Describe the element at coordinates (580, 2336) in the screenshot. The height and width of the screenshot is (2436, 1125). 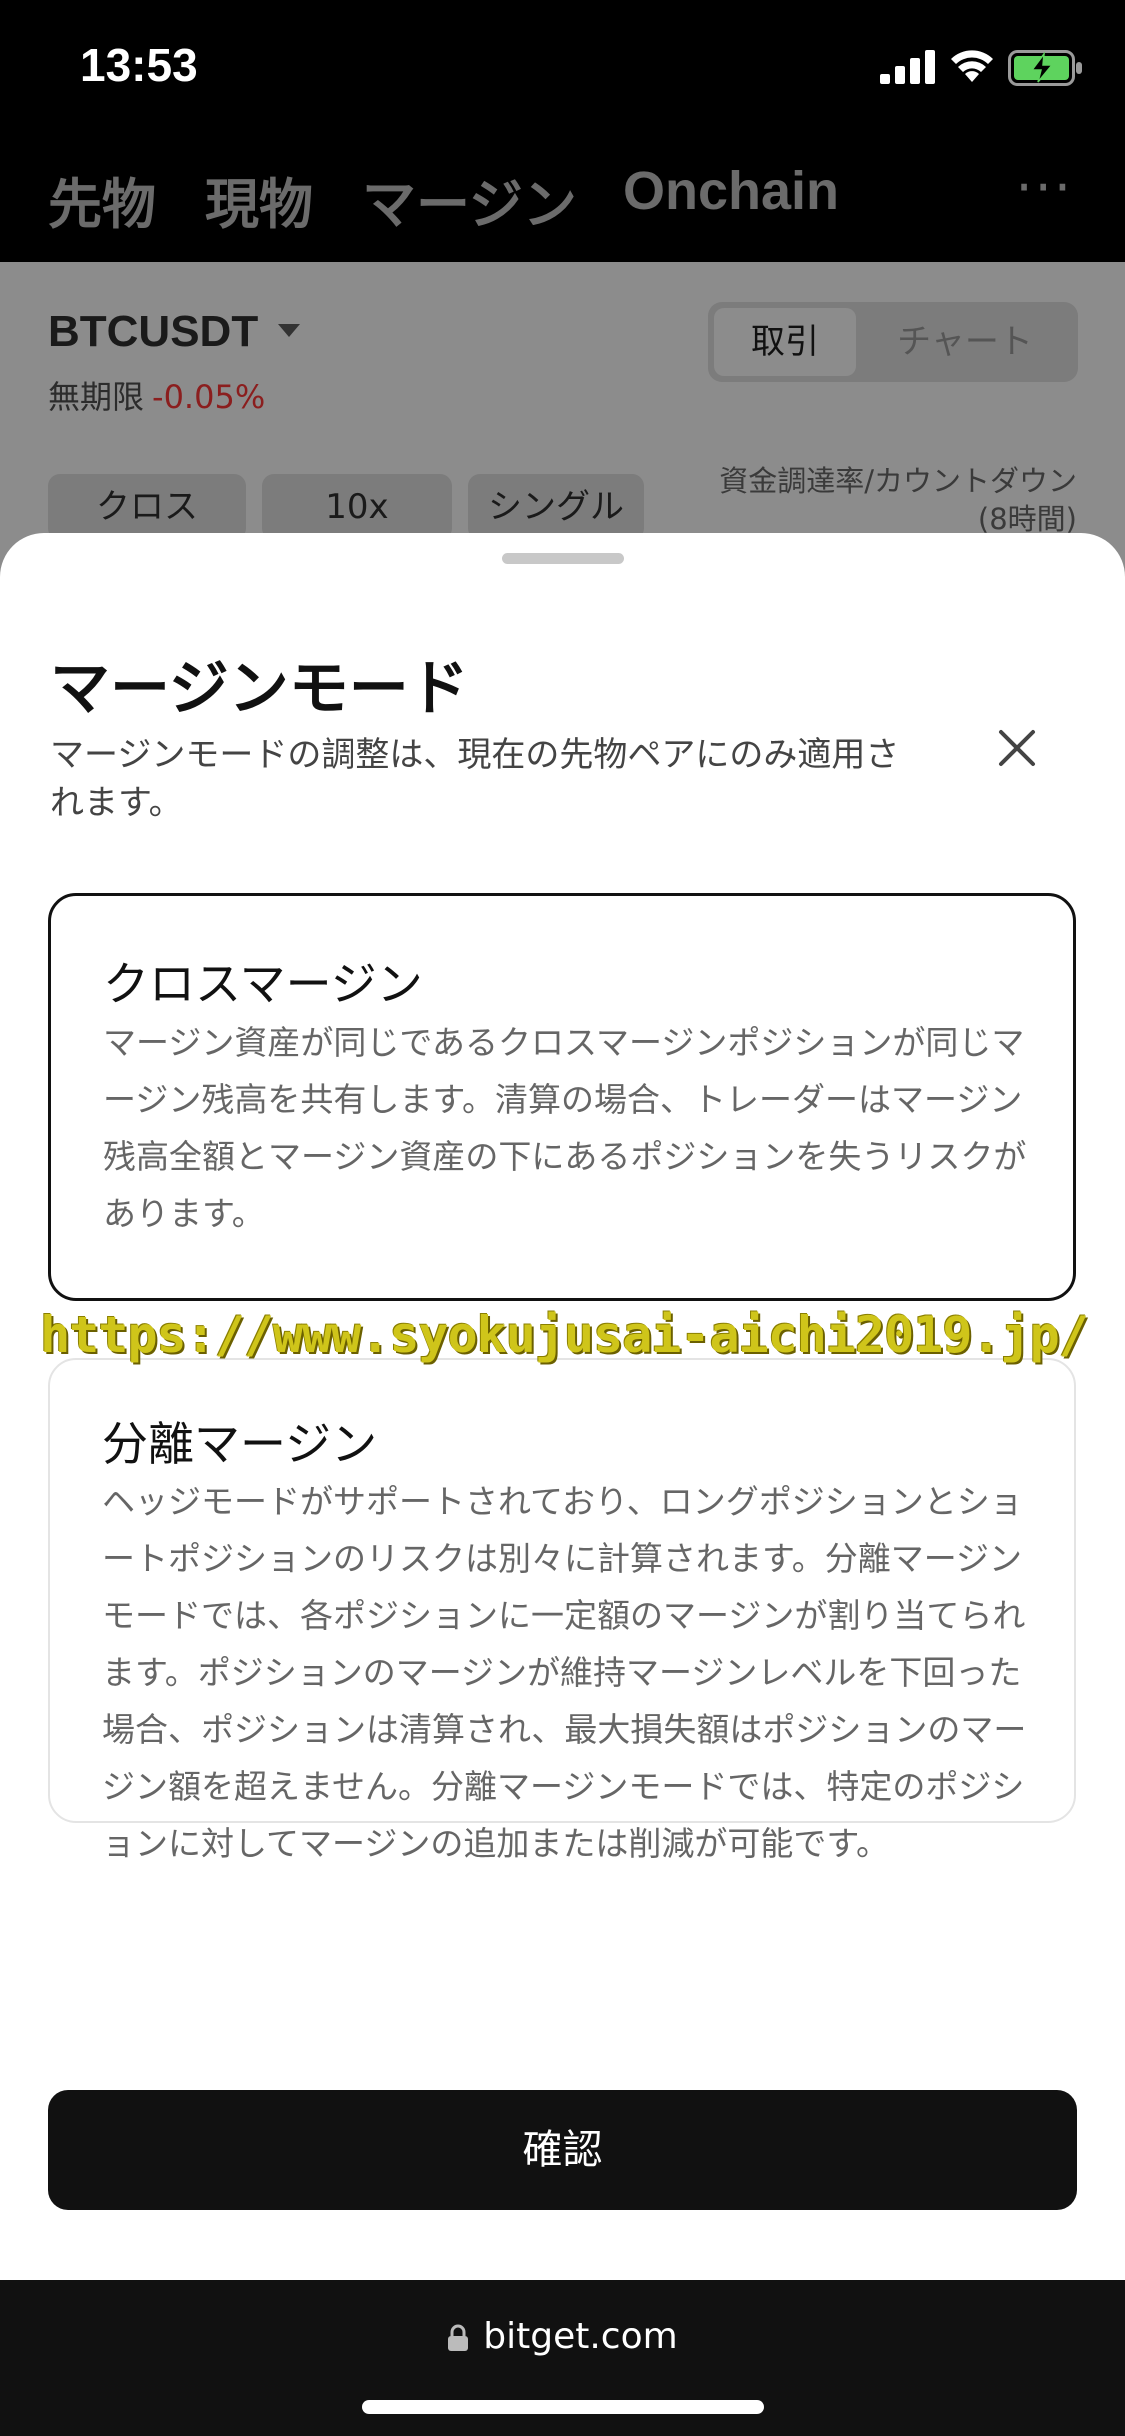
I see `url-text: bitget.com` at that location.